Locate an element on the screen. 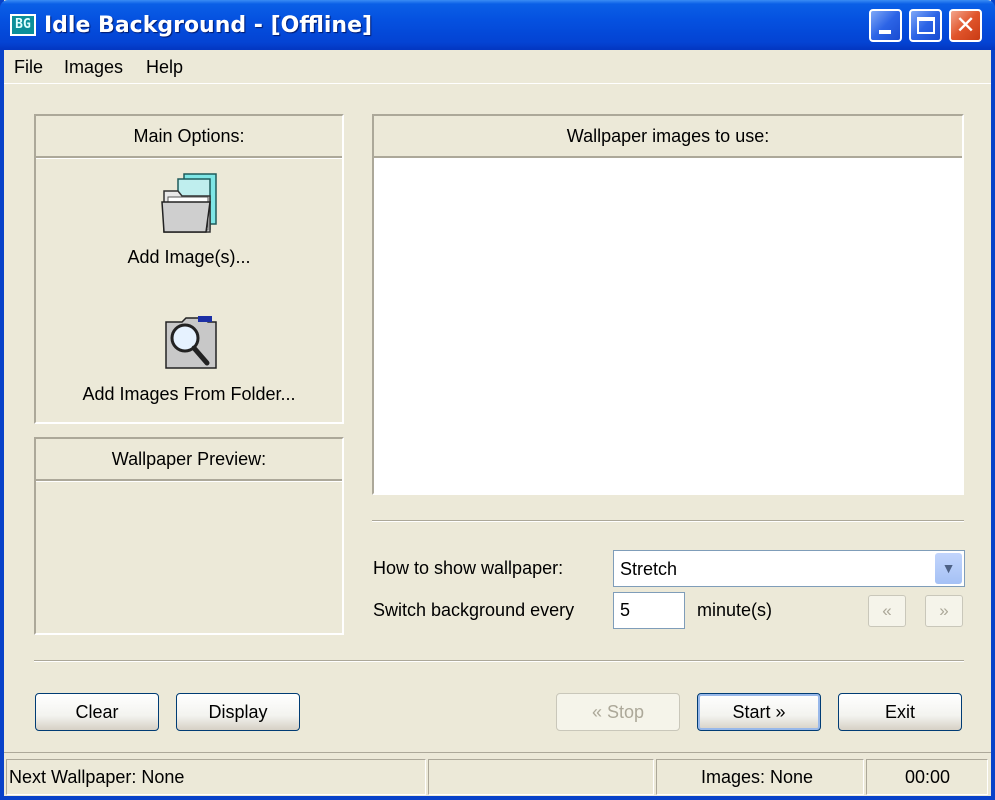  status-next-wallpaper: Next Wallpaper: None is located at coordinates (216, 777).